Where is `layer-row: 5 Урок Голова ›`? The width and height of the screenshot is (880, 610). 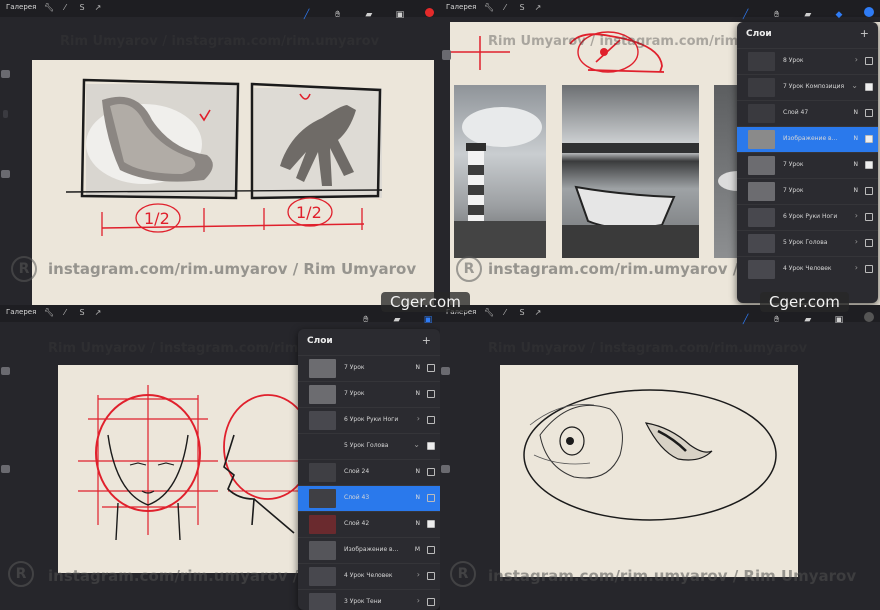 layer-row: 5 Урок Голова › is located at coordinates (807, 243).